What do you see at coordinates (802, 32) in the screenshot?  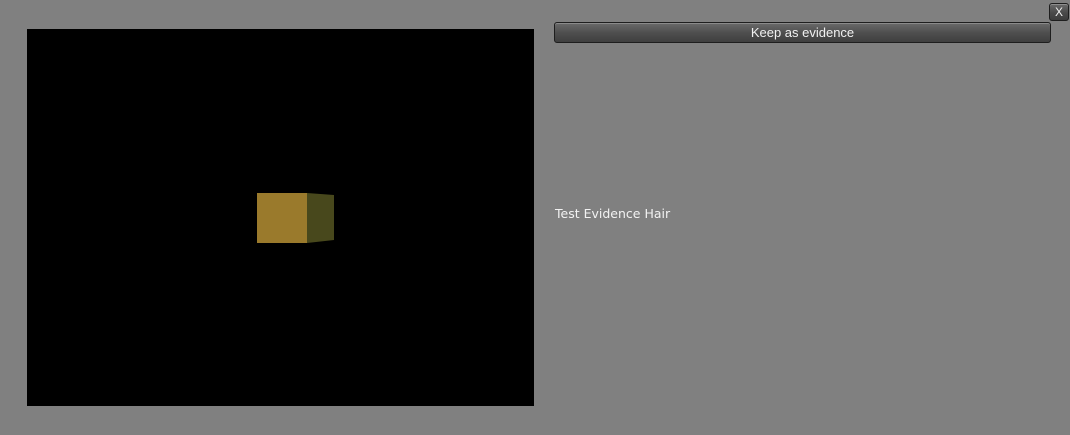 I see `keep-as-evidence-button: Keep as evidence` at bounding box center [802, 32].